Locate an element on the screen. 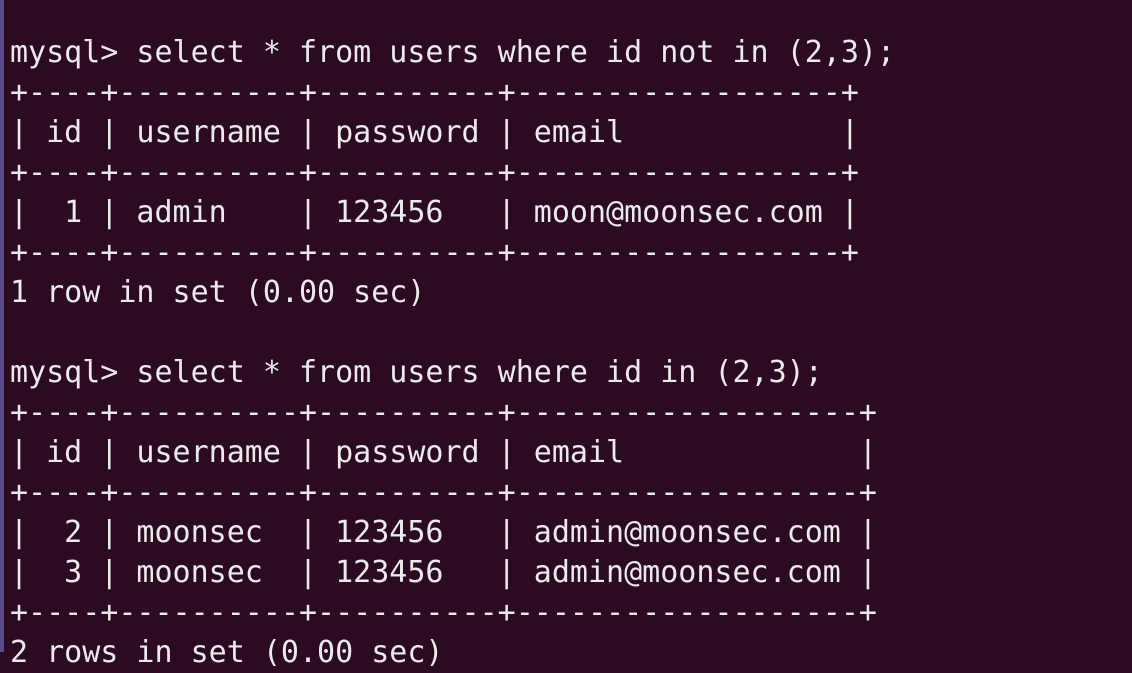  window-left-edge is located at coordinates (2, 326).